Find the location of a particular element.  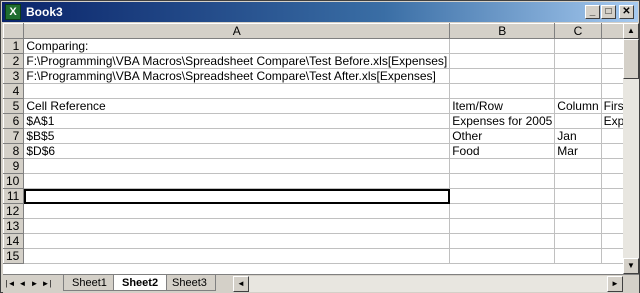

cell-c13 is located at coordinates (578, 226).